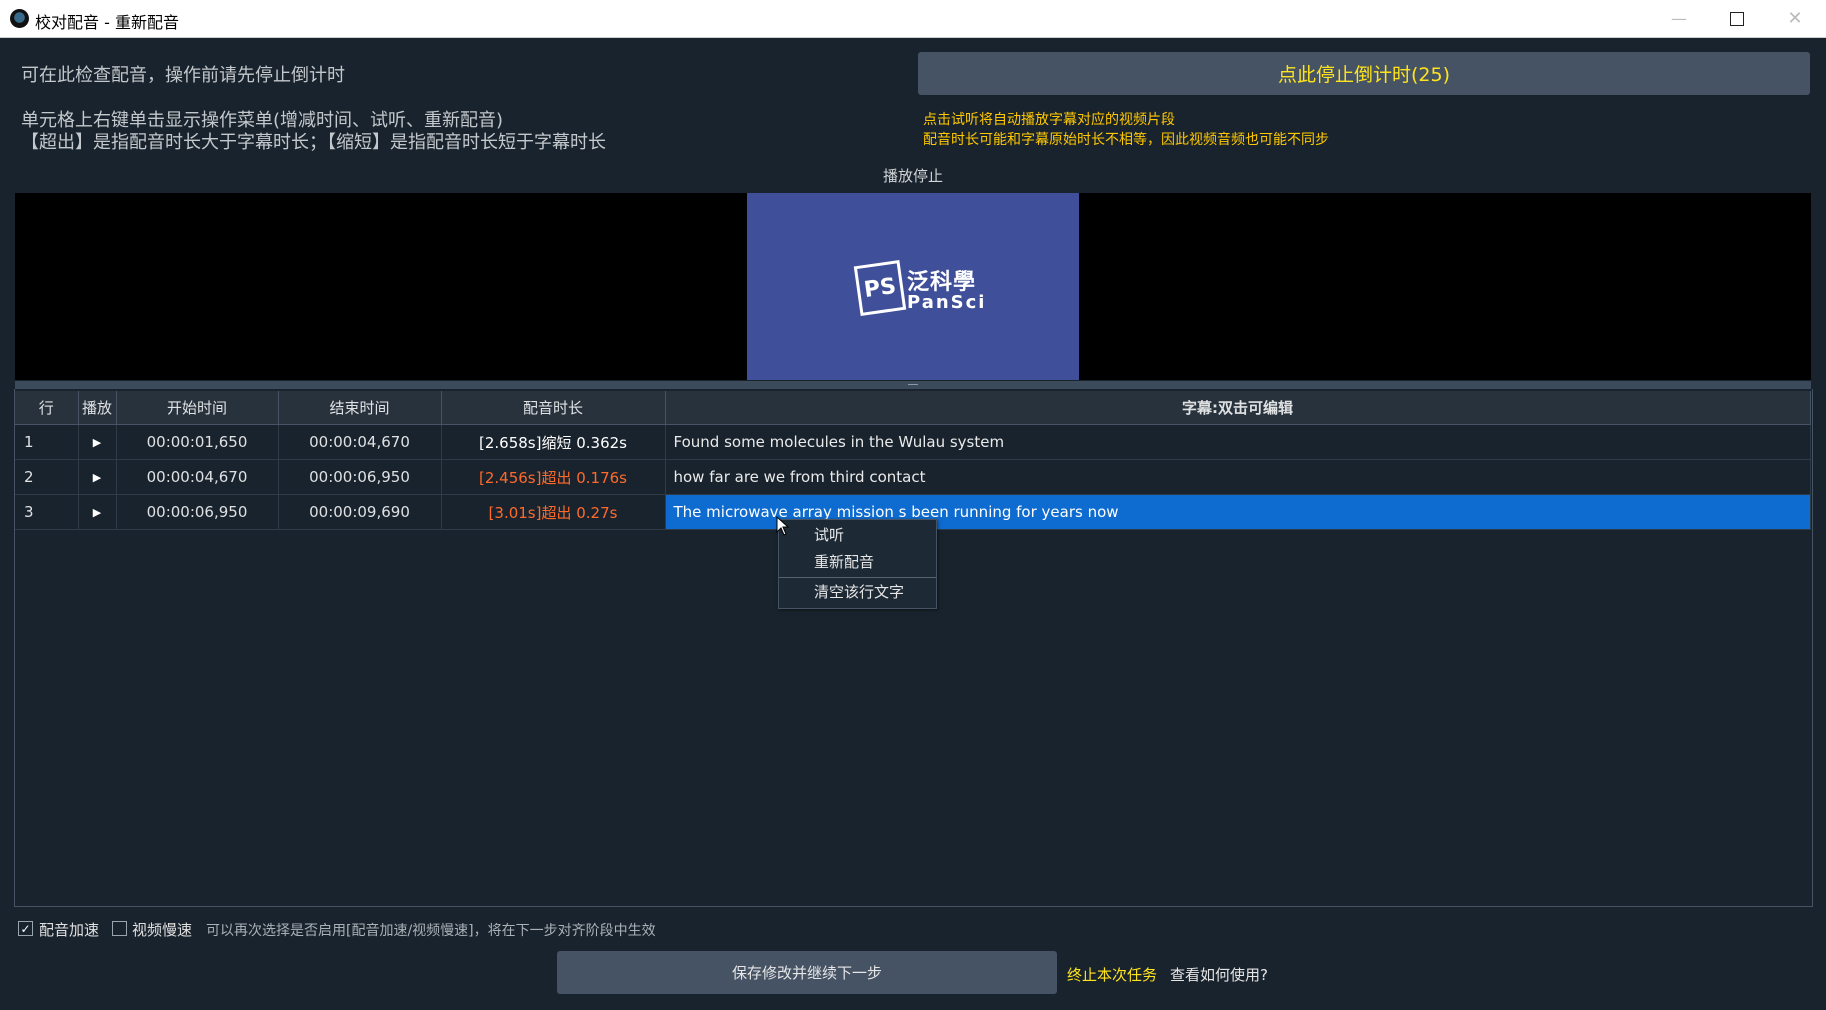  I want to click on subtitle-cell: how far are we from third contact, so click(1238, 477).